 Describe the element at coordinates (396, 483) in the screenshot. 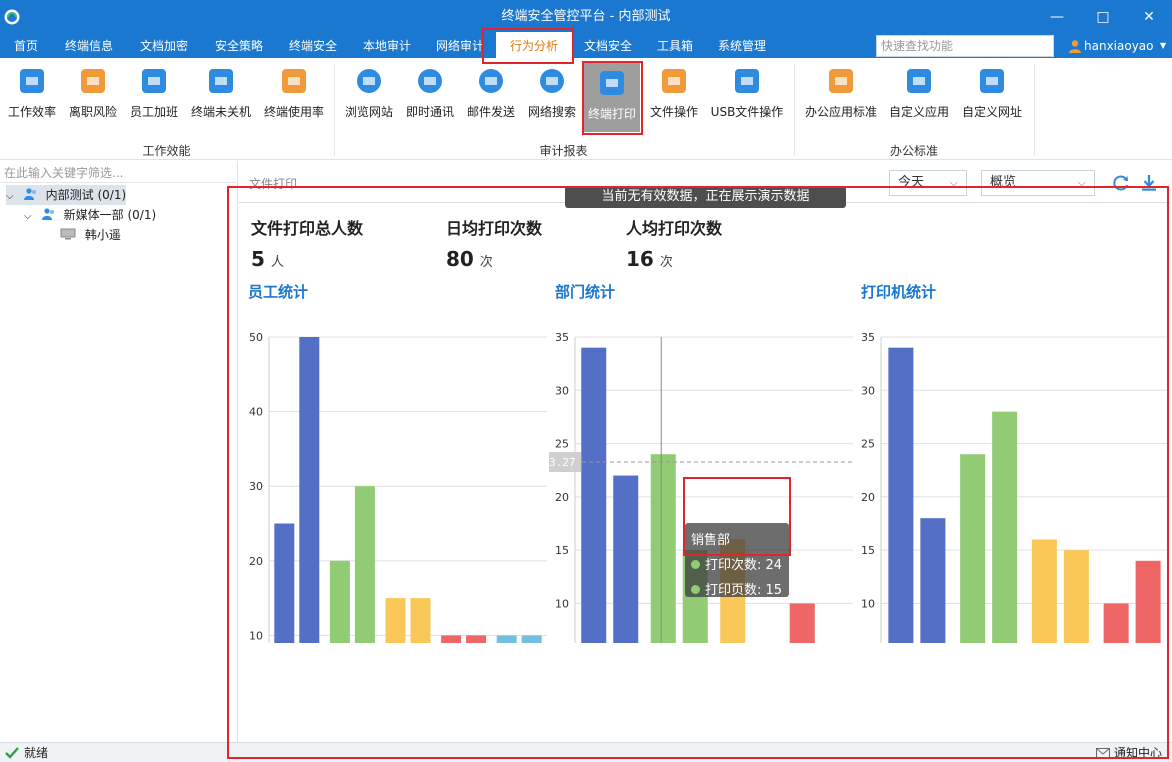

I see `staff-chart: 01020304050孙铁军雷勇张永建孟平韩伟伟` at that location.